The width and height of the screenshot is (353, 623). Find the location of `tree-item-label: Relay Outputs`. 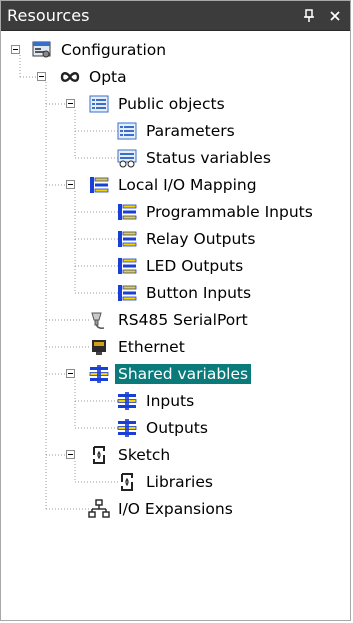

tree-item-label: Relay Outputs is located at coordinates (201, 239).